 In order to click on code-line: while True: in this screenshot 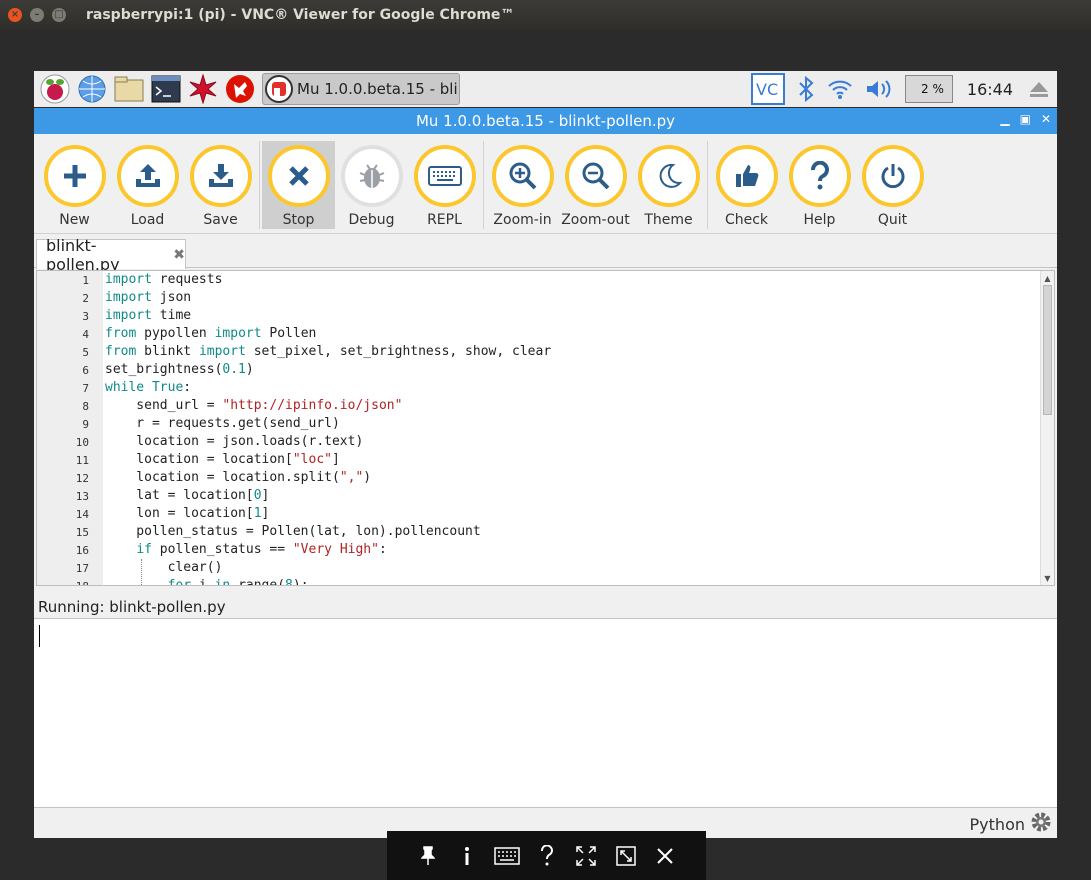, I will do `click(148, 387)`.